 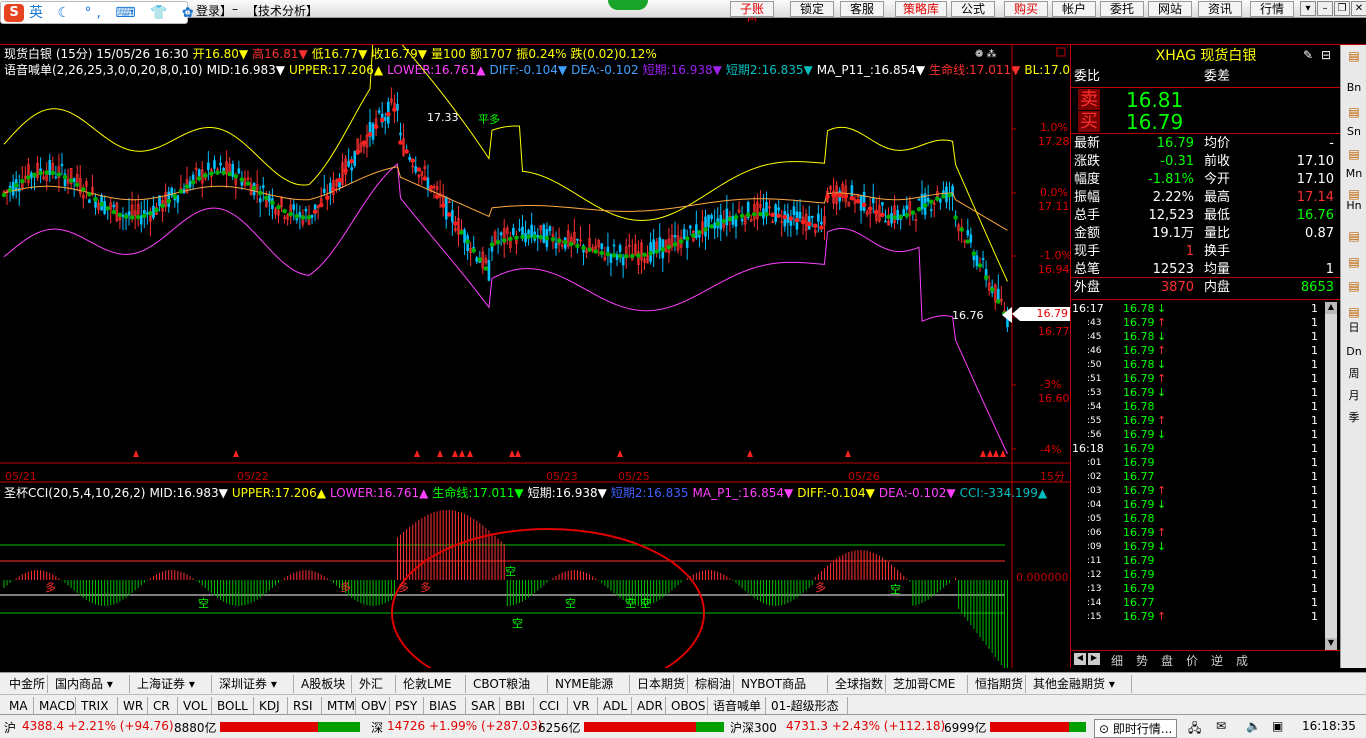 What do you see at coordinates (634, 476) in the screenshot?
I see `date-label-3: 05/25` at bounding box center [634, 476].